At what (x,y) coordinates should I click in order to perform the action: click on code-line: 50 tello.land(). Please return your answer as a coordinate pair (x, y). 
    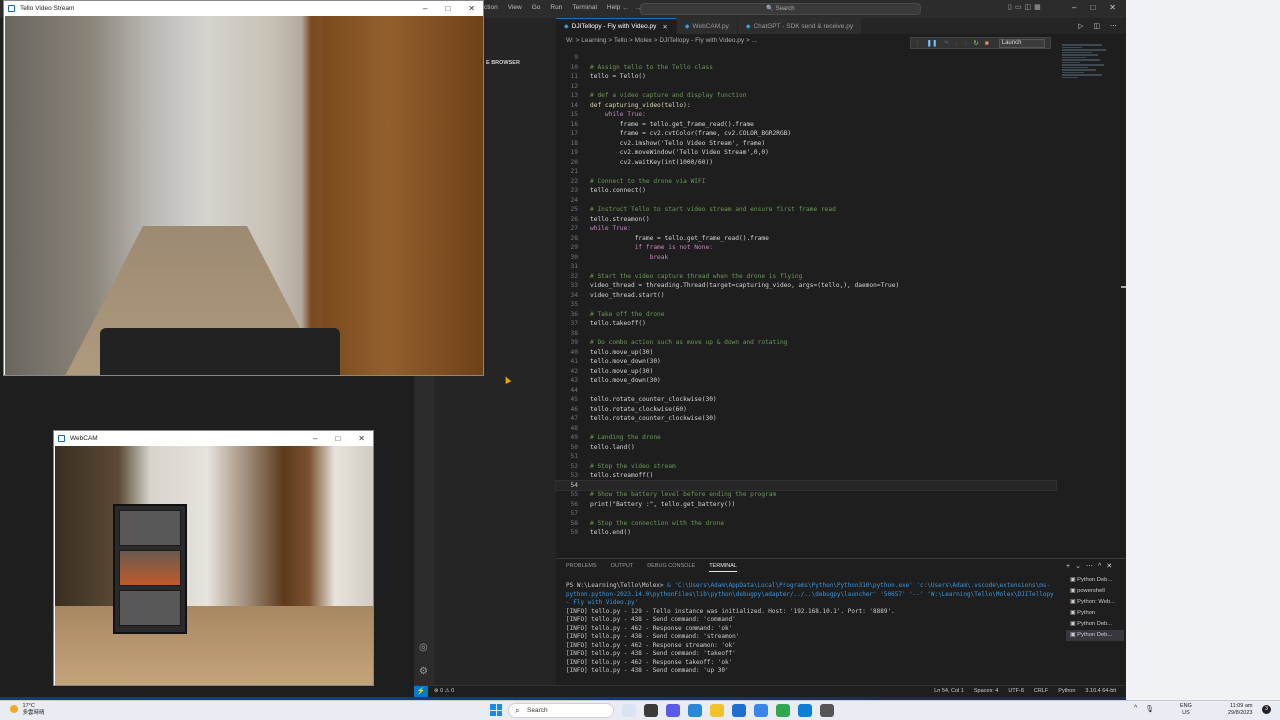
    Looking at the image, I should click on (806, 448).